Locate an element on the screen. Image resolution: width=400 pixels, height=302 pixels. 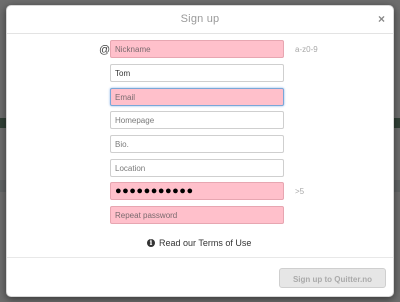
repeat-password-input is located at coordinates (197, 215).